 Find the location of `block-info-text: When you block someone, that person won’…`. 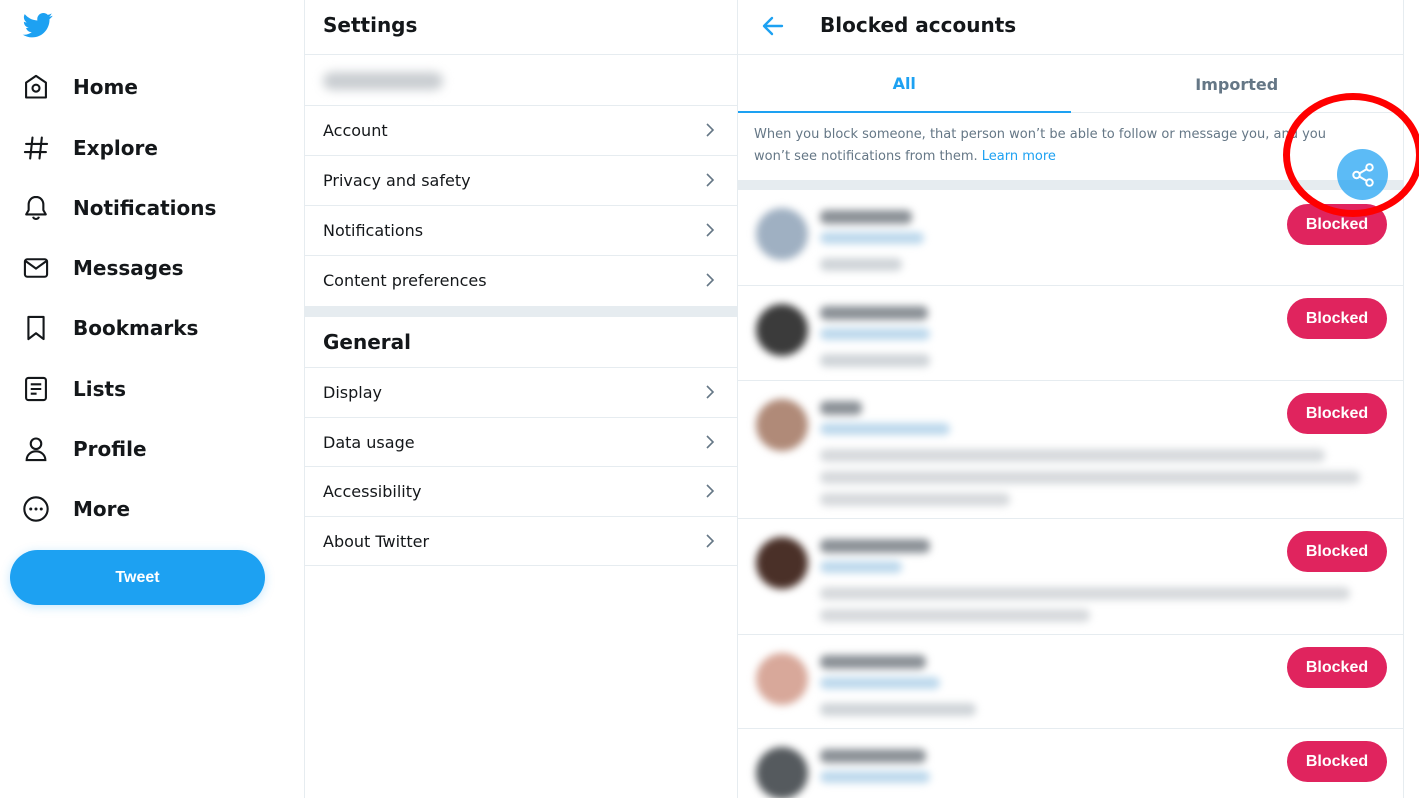

block-info-text: When you block someone, that person won’… is located at coordinates (1059, 146).